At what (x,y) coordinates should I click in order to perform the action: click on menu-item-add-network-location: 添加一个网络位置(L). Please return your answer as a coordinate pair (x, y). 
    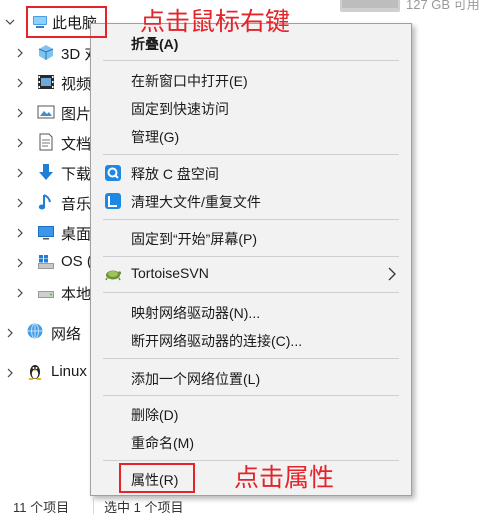
    Looking at the image, I should click on (251, 378).